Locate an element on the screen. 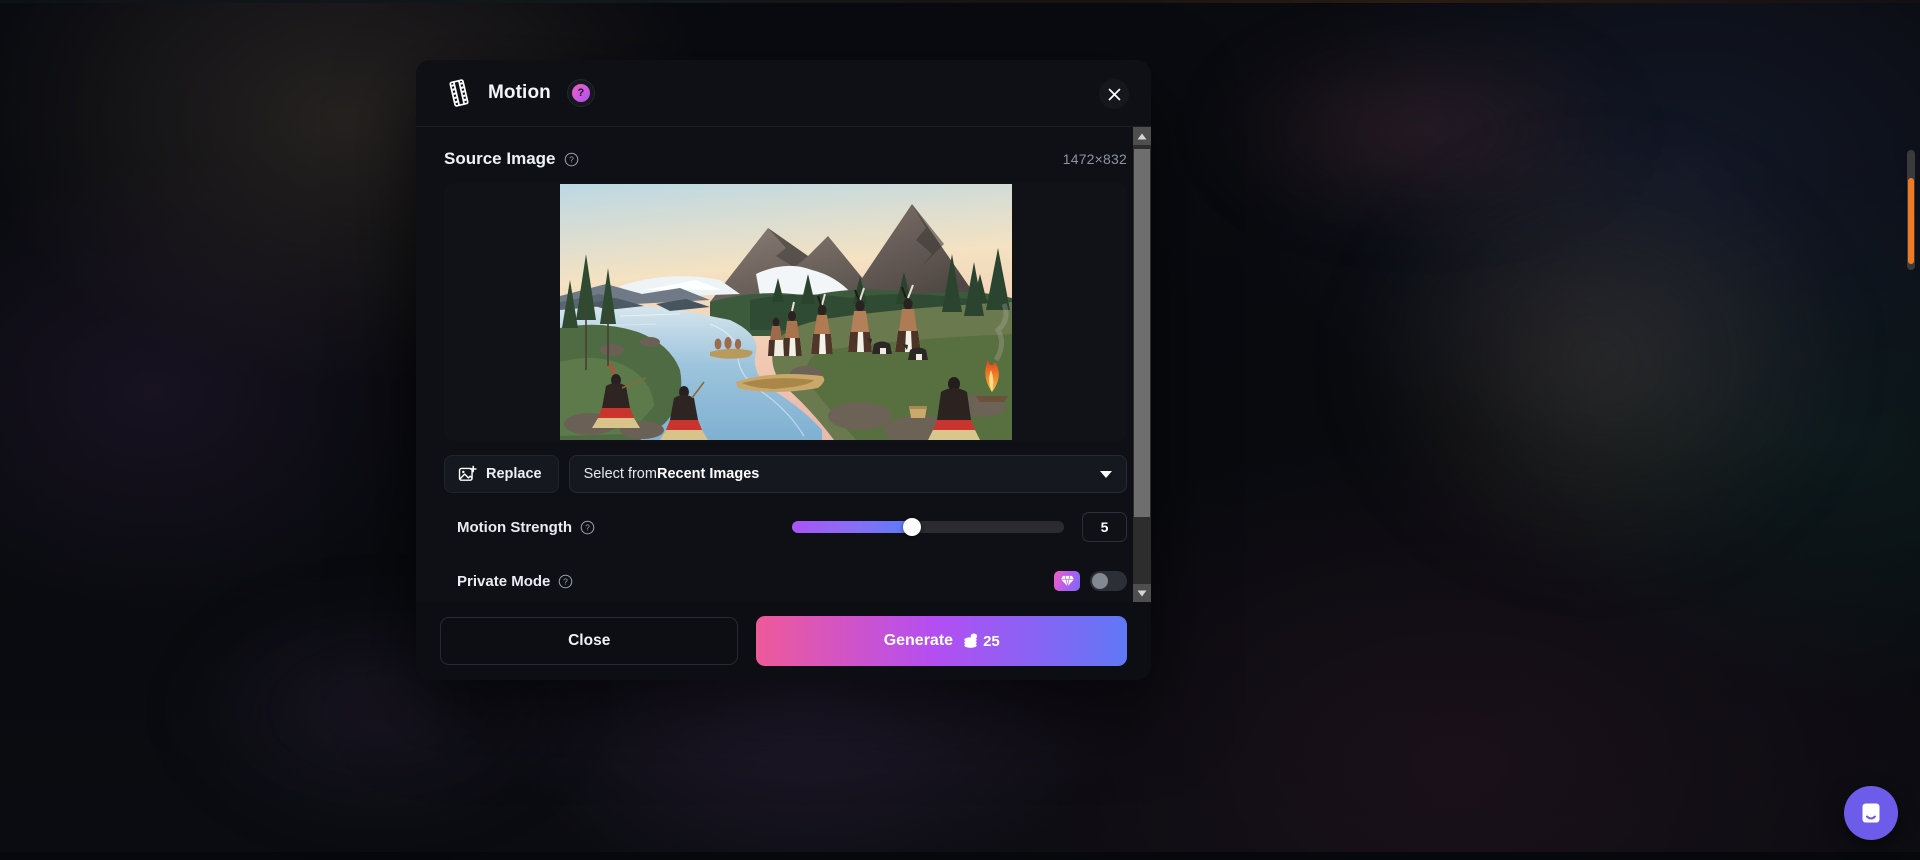  modal-scrollbar-thumb is located at coordinates (1142, 333).